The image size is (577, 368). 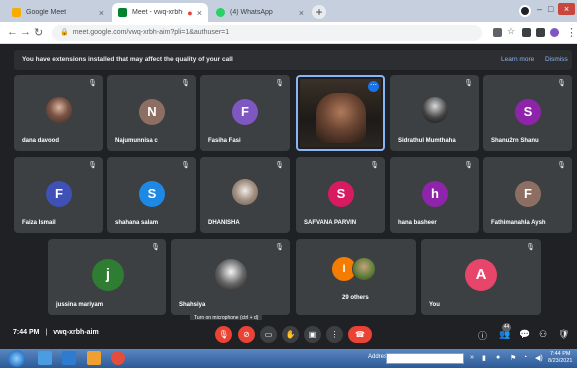 I want to click on participant-name: DHANISHA, so click(x=224, y=223).